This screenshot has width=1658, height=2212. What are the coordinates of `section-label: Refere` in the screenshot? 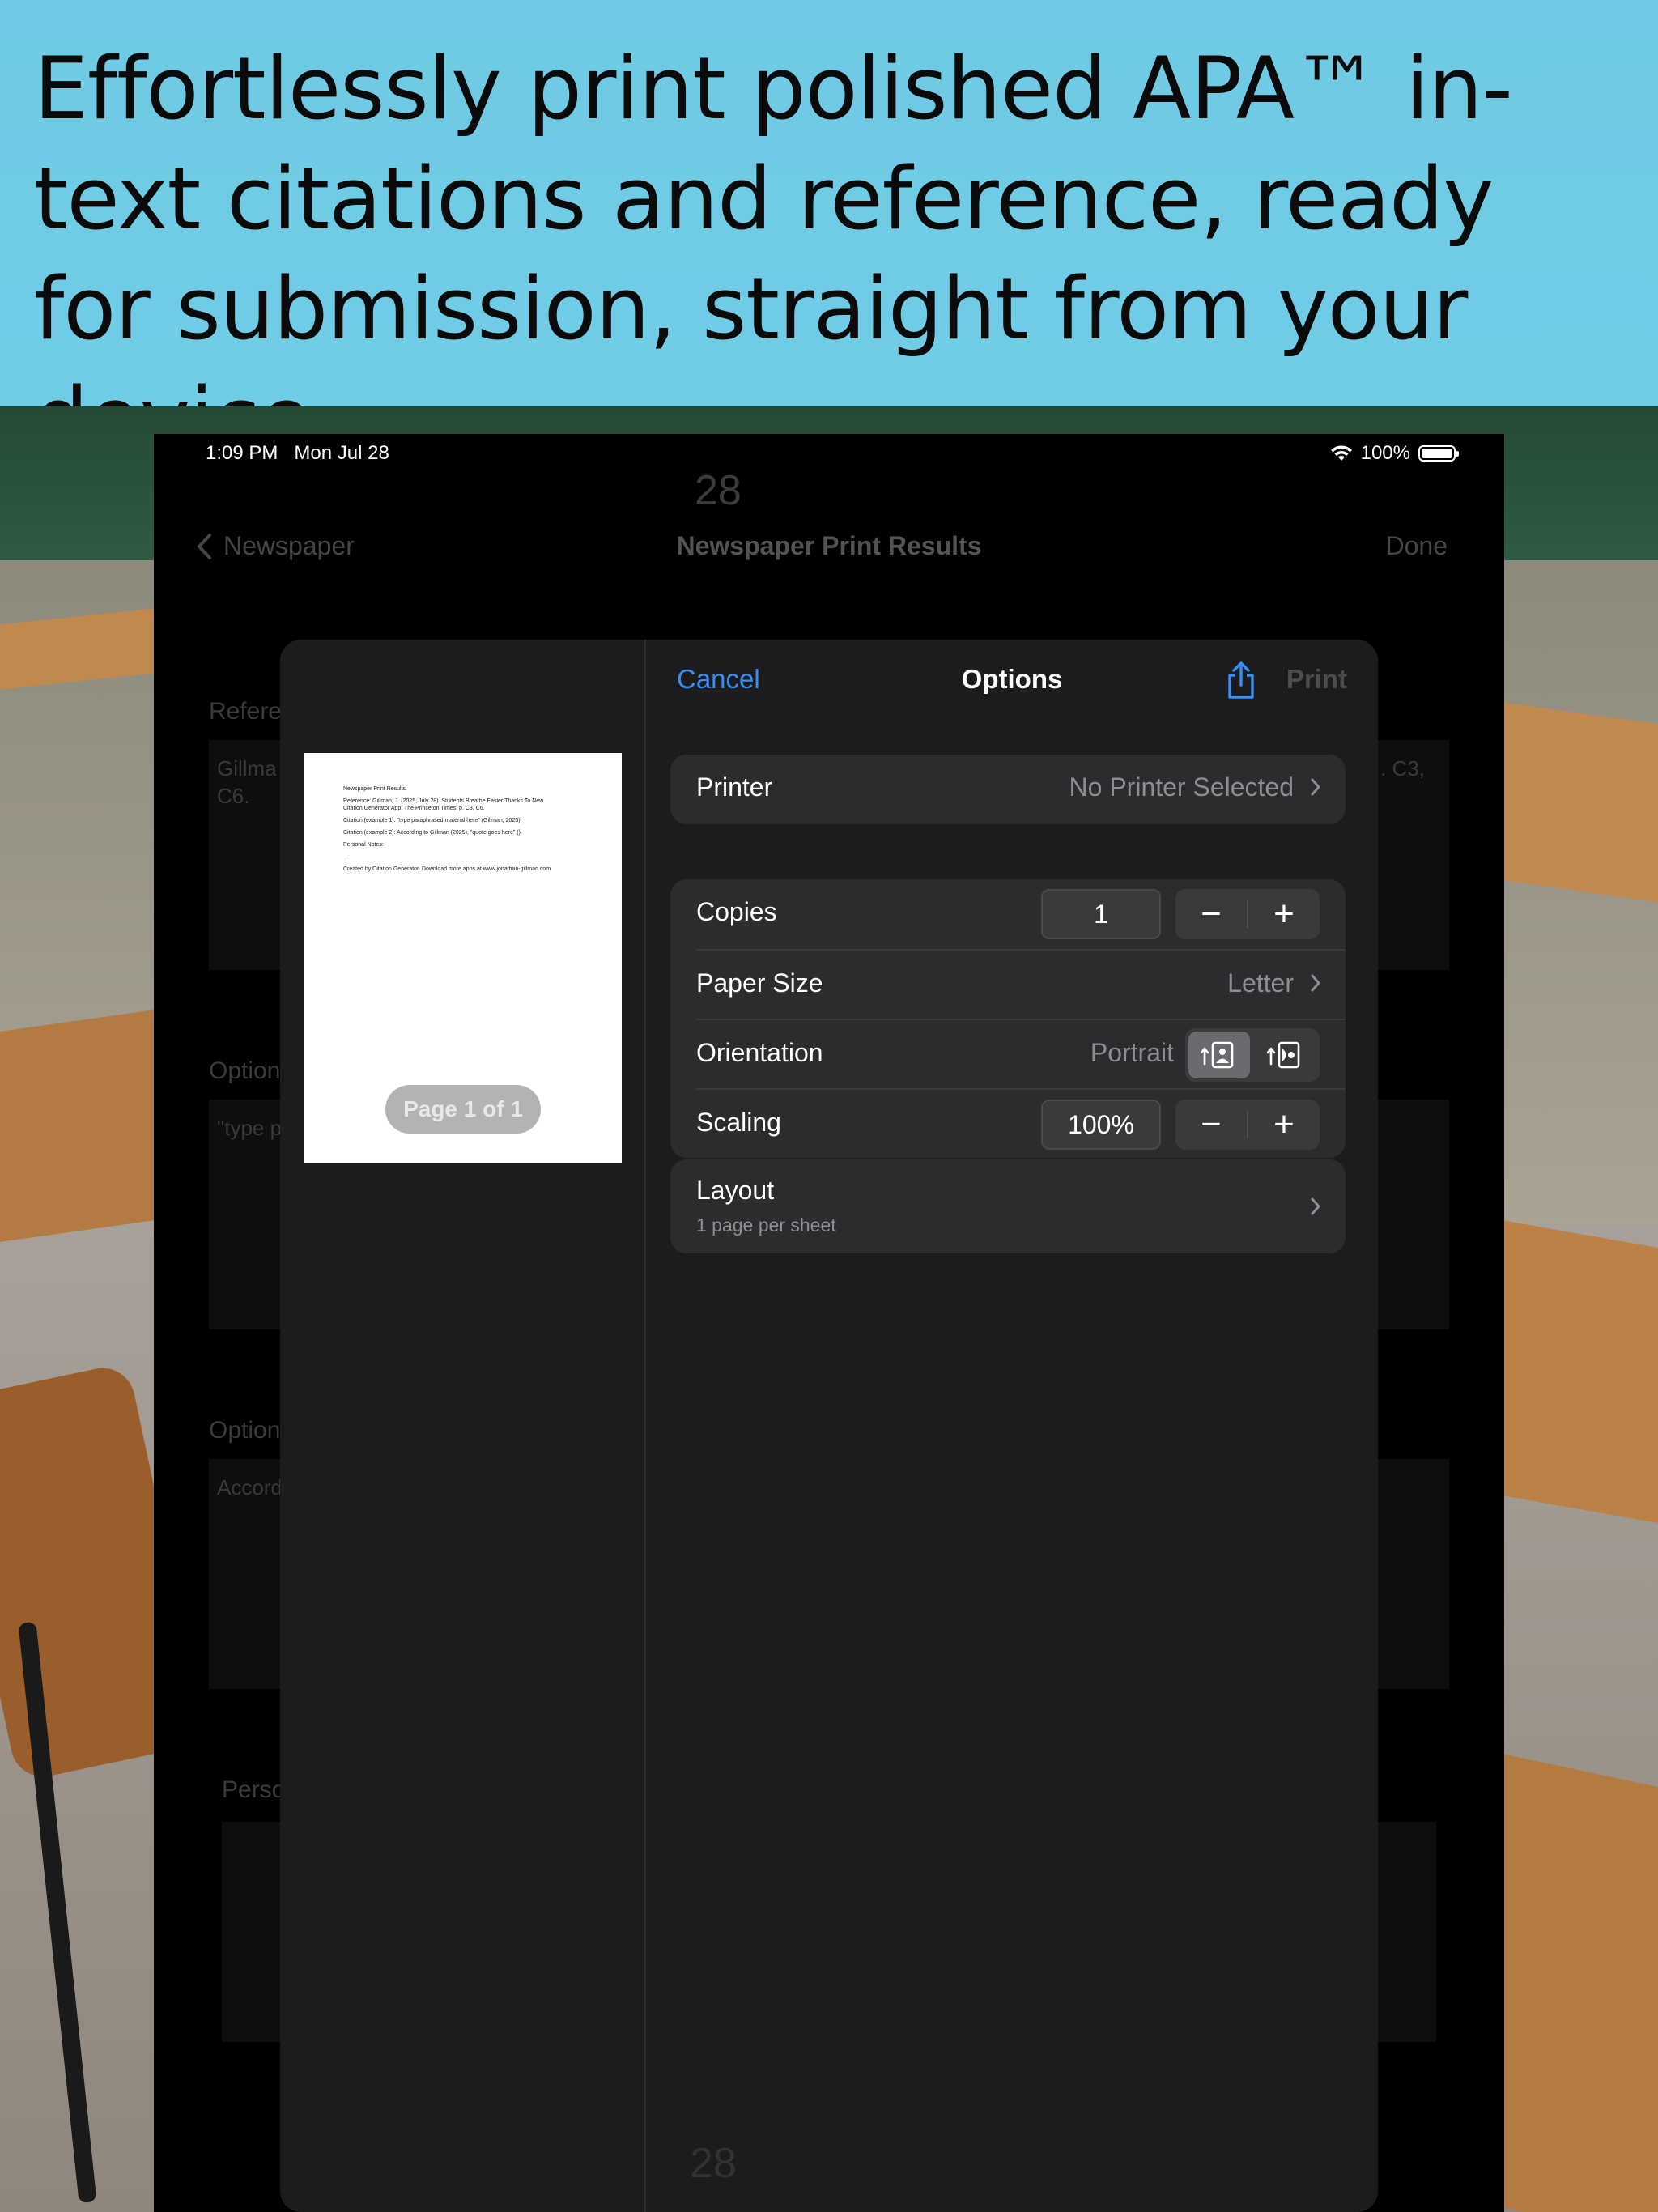 It's located at (246, 711).